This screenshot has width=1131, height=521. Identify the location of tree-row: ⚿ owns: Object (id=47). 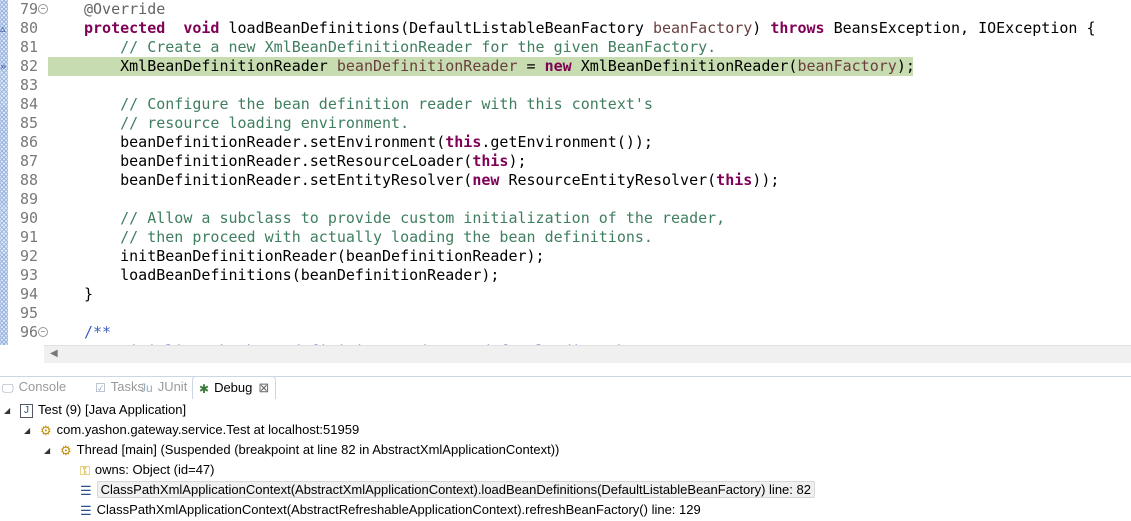
(147, 470).